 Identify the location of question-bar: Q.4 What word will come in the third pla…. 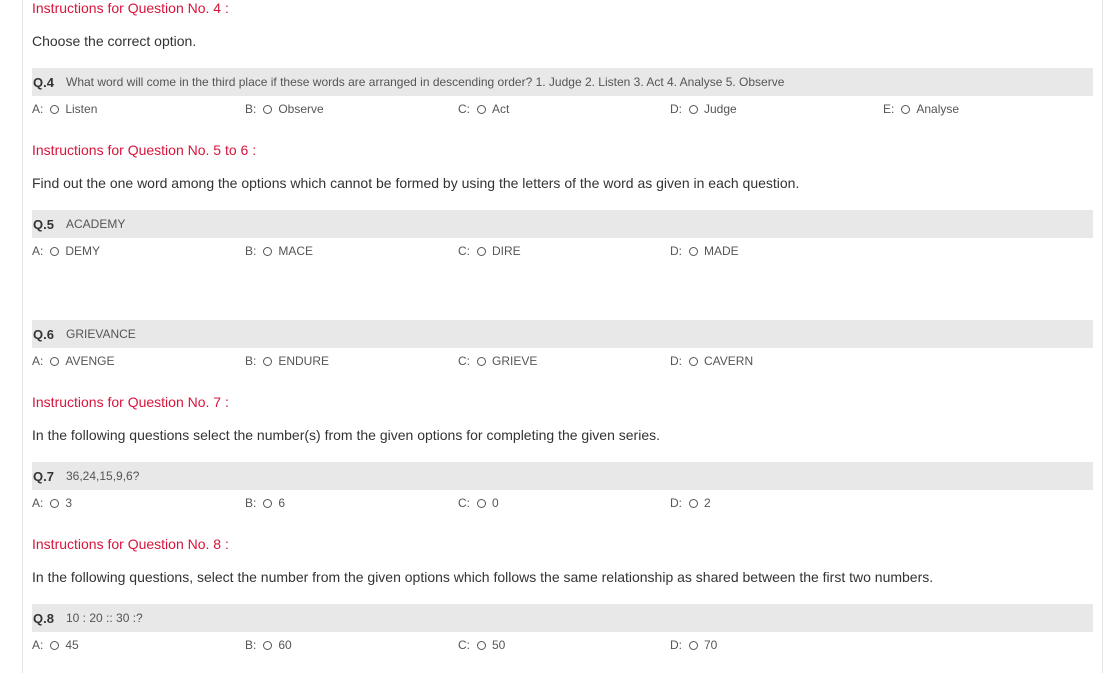
(562, 82).